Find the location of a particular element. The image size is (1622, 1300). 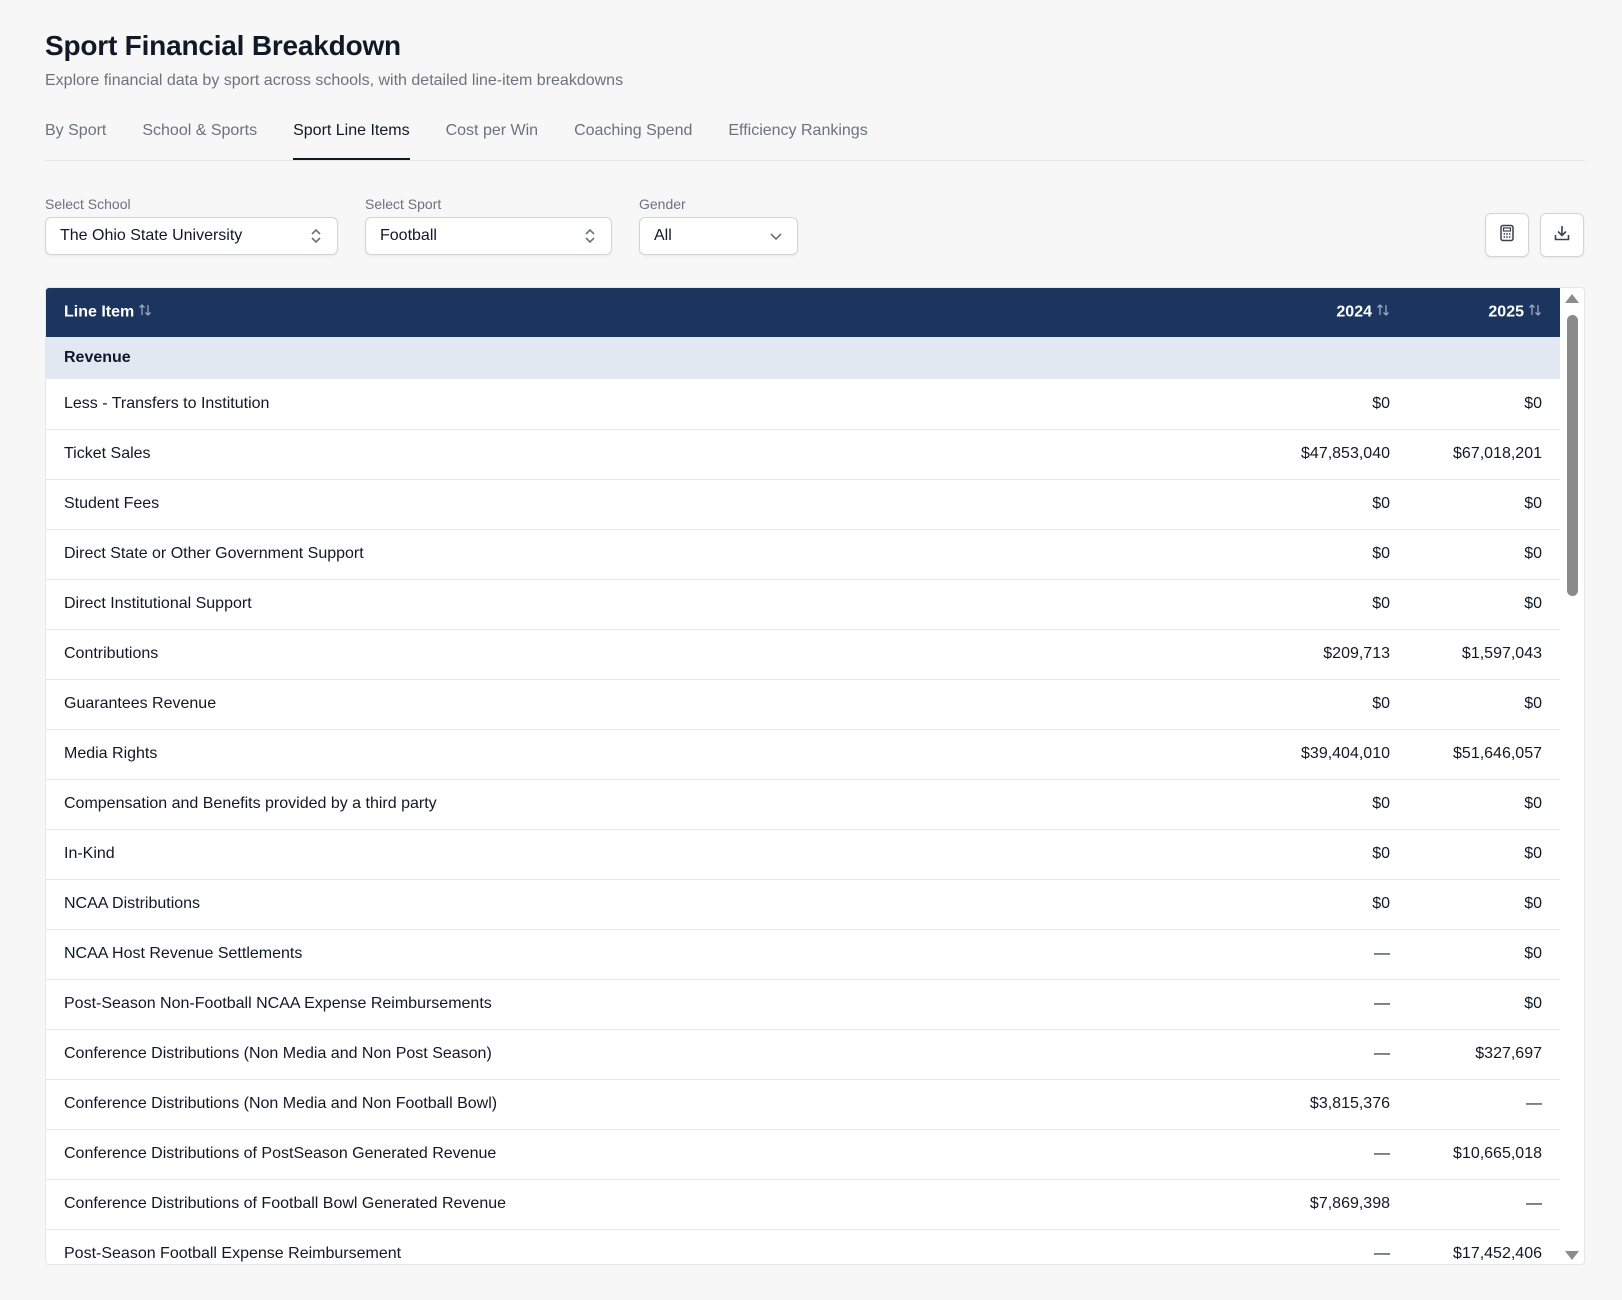

download-icon is located at coordinates (1562, 235).